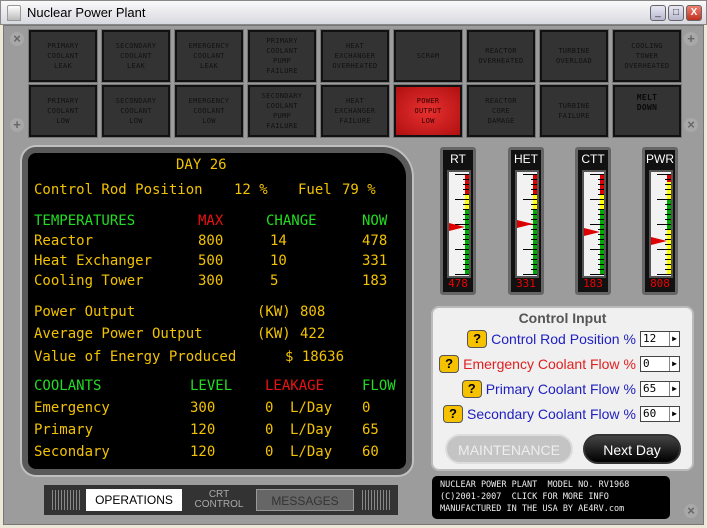 Image resolution: width=707 pixels, height=528 pixels. Describe the element at coordinates (201, 165) in the screenshot. I see `day-label: DAY 26` at that location.